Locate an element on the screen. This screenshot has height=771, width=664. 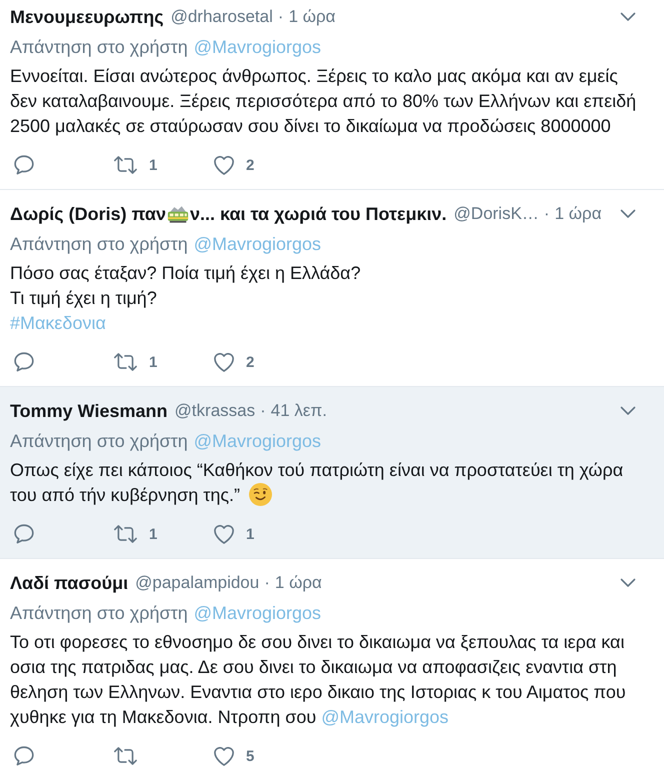
tweet-time: 41 λεπ. is located at coordinates (298, 411).